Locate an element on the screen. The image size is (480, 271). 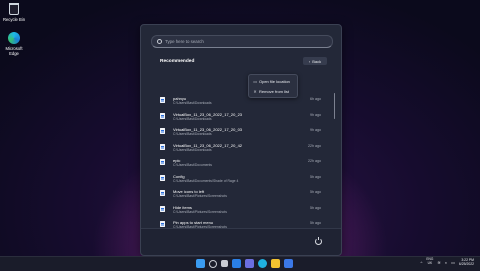
chevron-up-icon: ^ is located at coordinates (422, 262).